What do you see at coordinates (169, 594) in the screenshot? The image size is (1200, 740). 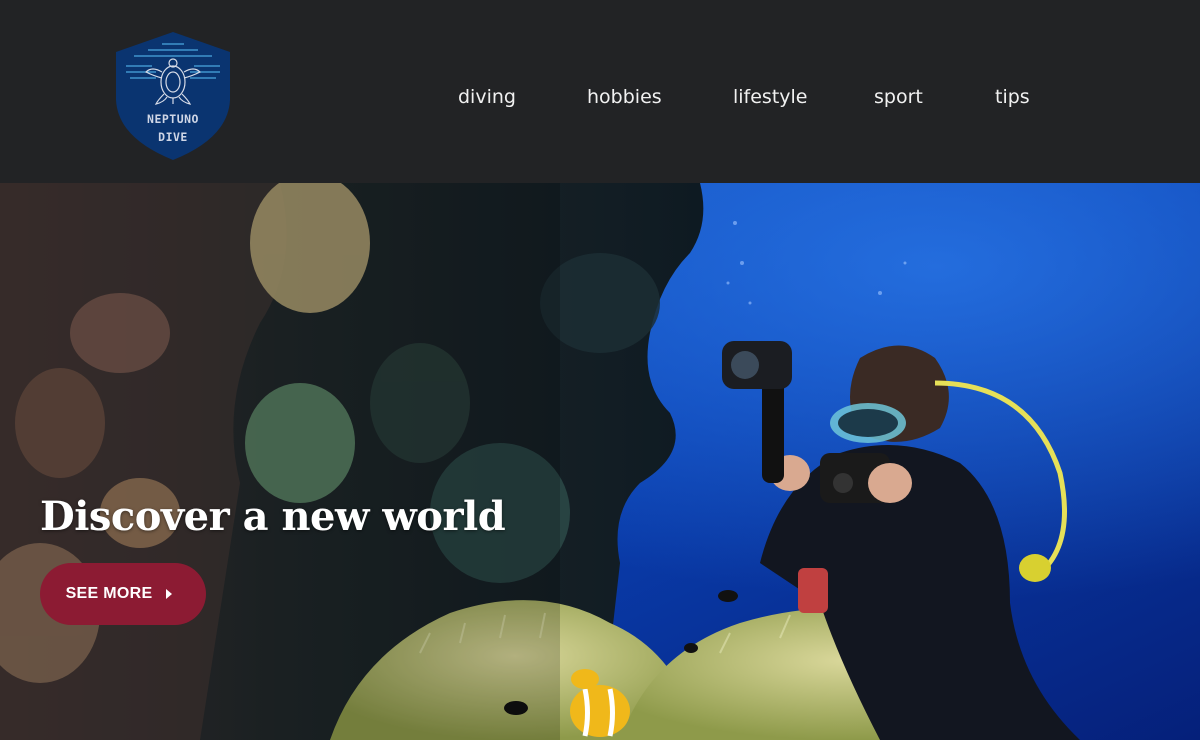 I see `chevron-right-icon` at bounding box center [169, 594].